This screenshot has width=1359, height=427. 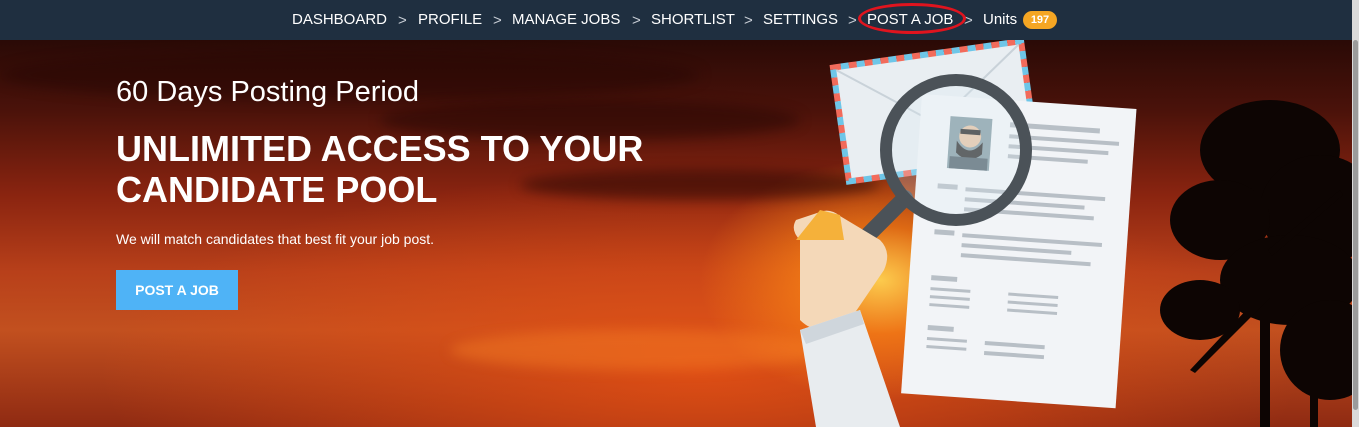 What do you see at coordinates (1000, 20) in the screenshot?
I see `nav-units: Units` at bounding box center [1000, 20].